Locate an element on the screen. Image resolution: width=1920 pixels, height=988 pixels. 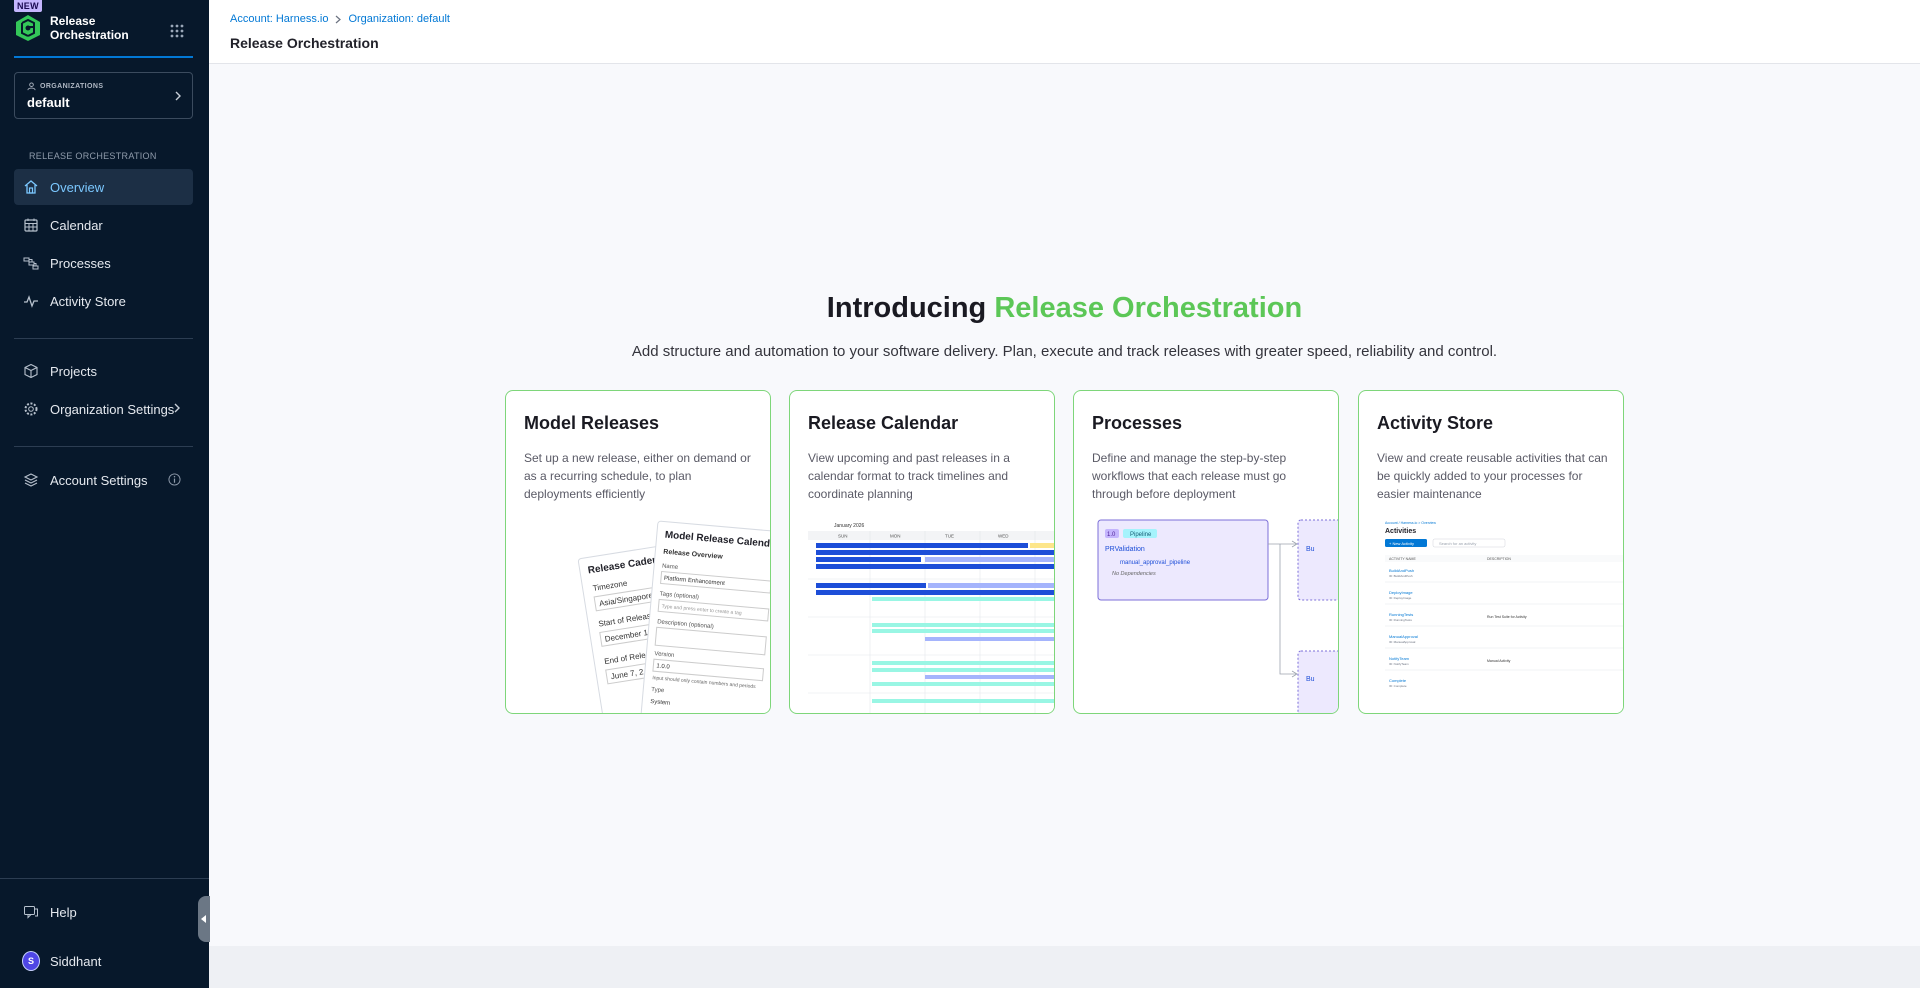
svg-text: RunningTests is located at coordinates (1401, 614).